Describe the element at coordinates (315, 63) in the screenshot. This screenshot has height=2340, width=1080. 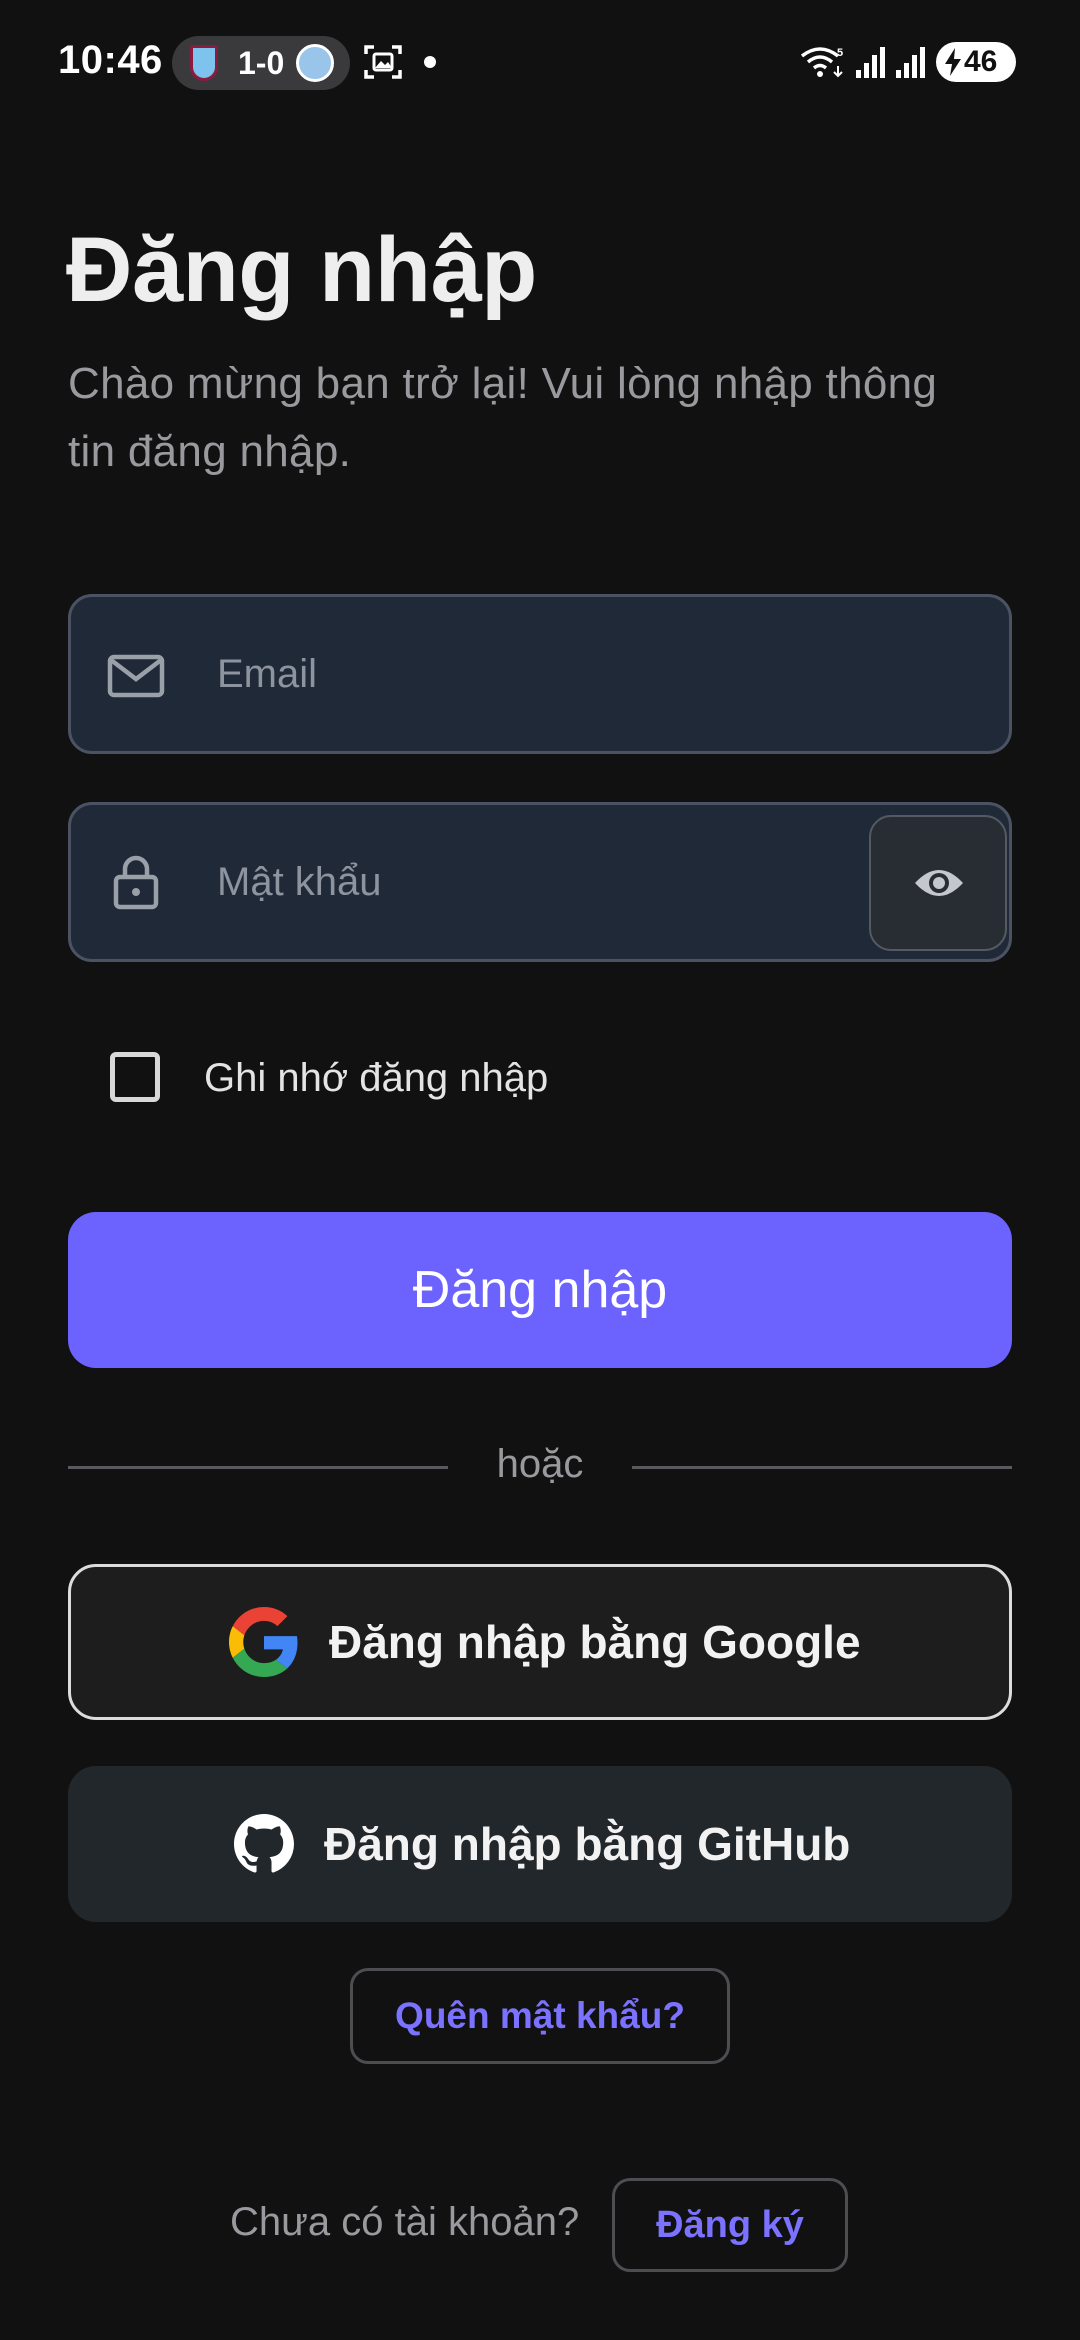
I see `team-crest-away-icon` at that location.